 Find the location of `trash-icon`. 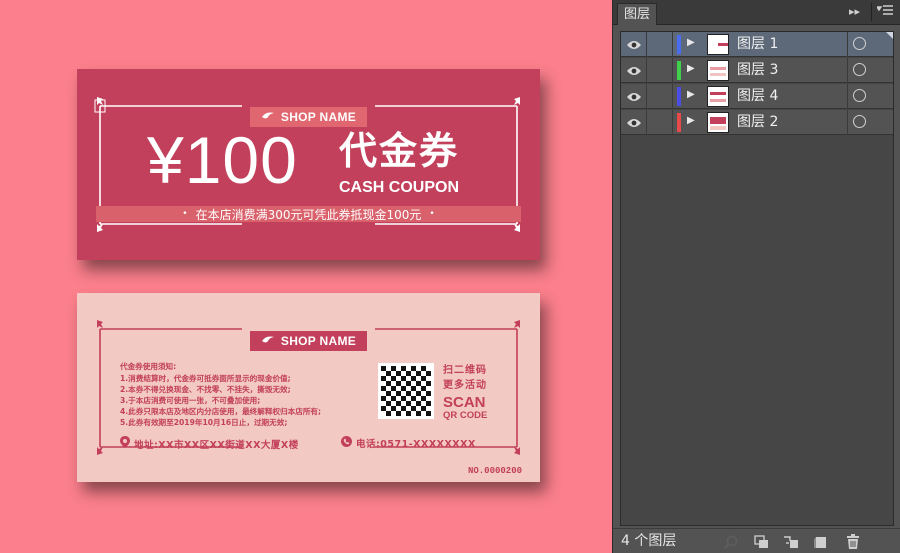

trash-icon is located at coordinates (853, 541).